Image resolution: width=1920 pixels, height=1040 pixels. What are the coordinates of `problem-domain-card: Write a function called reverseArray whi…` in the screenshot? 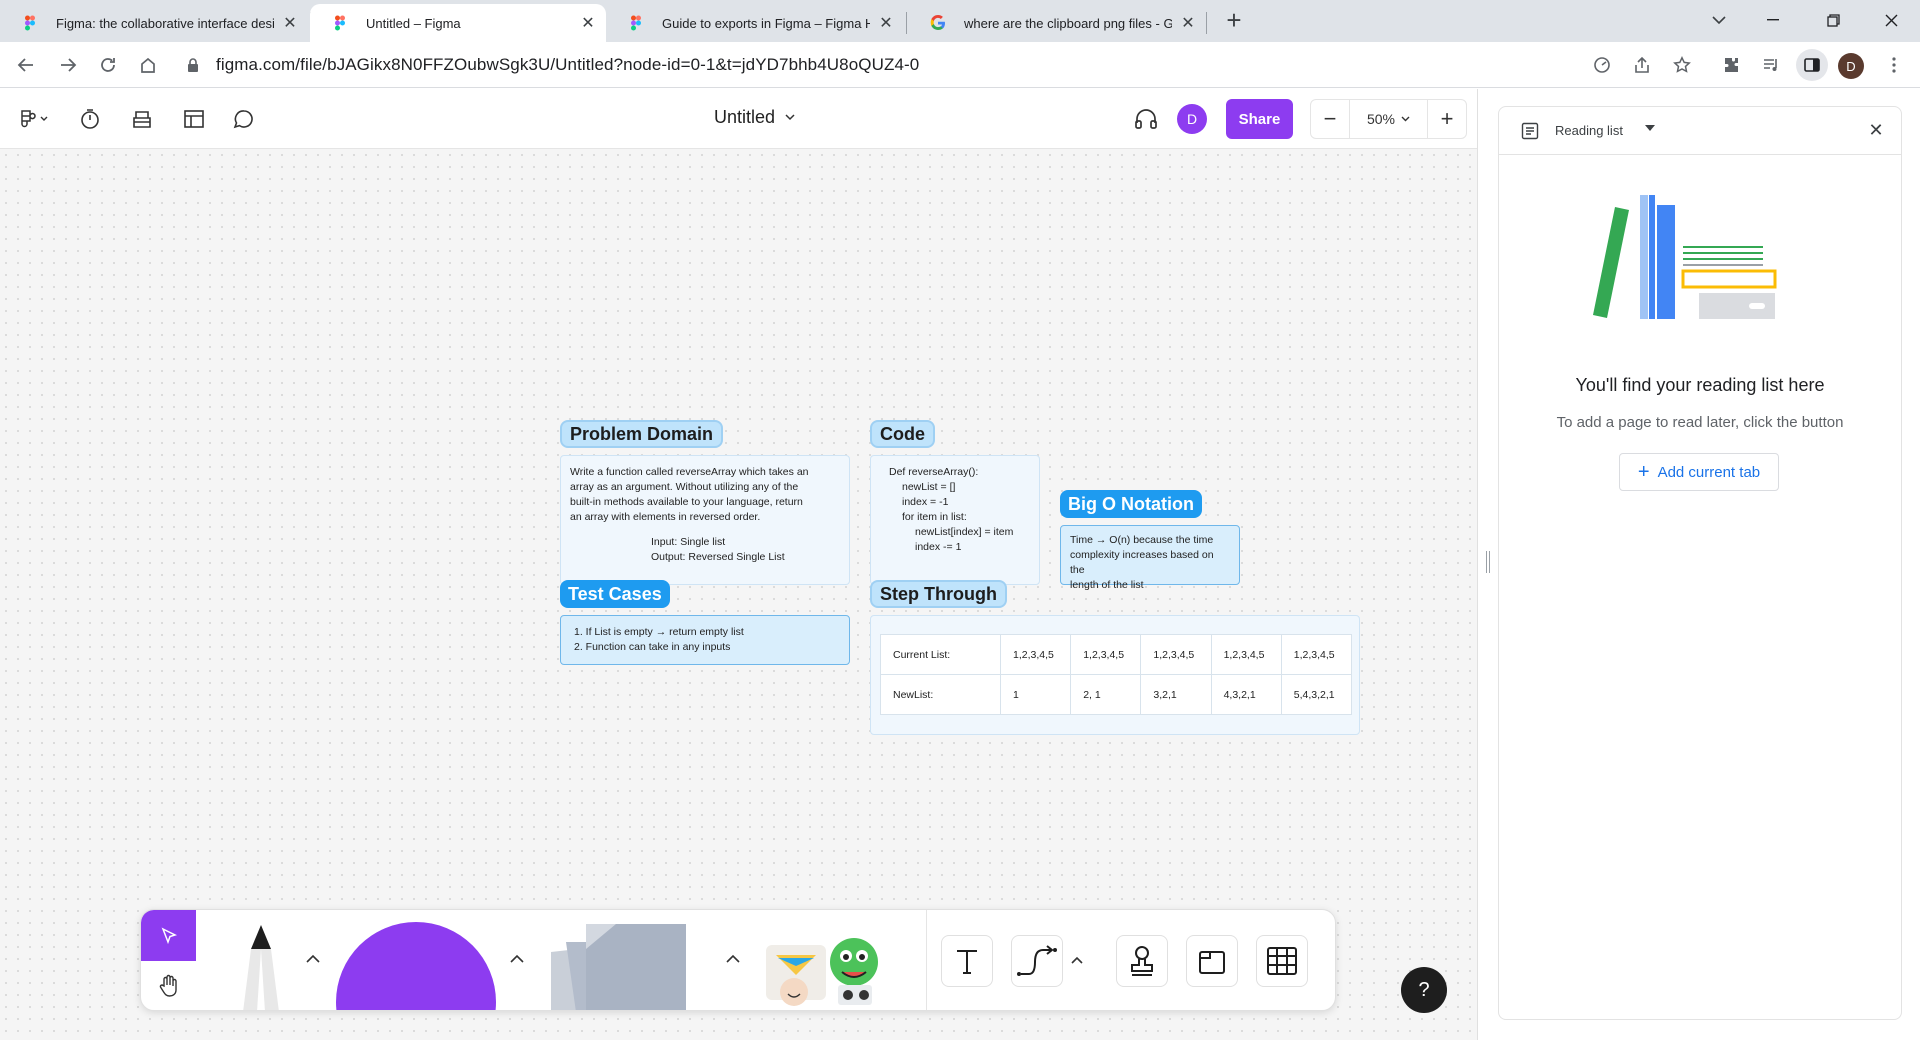 It's located at (705, 520).